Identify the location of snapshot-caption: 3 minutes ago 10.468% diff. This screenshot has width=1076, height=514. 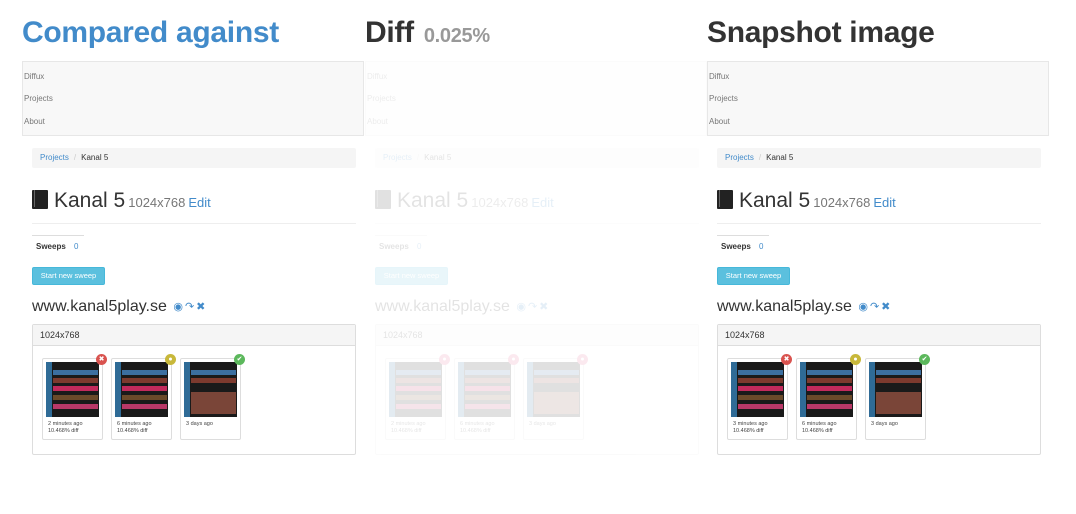
(750, 427).